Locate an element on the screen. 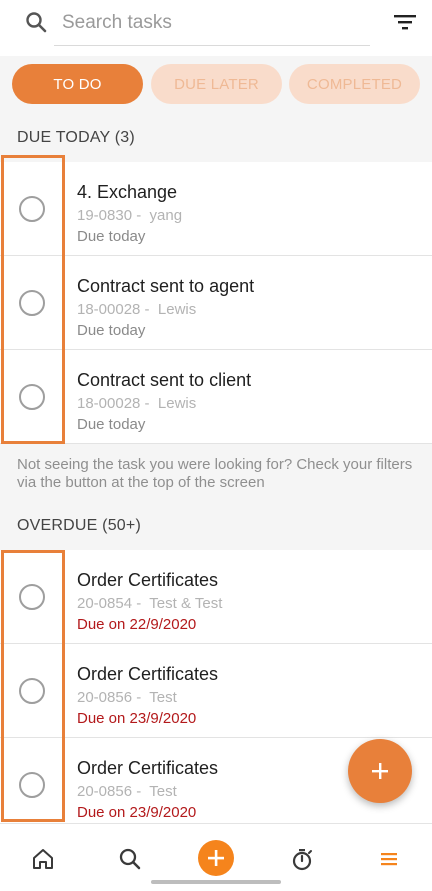 The height and width of the screenshot is (891, 432). add-task-button is located at coordinates (380, 771).